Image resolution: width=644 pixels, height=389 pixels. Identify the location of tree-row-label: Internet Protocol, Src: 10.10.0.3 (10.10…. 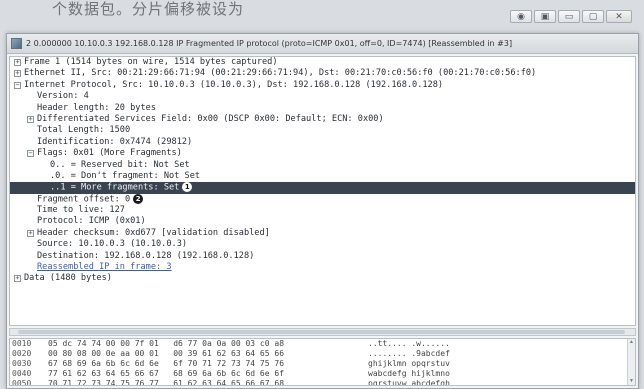
(233, 85).